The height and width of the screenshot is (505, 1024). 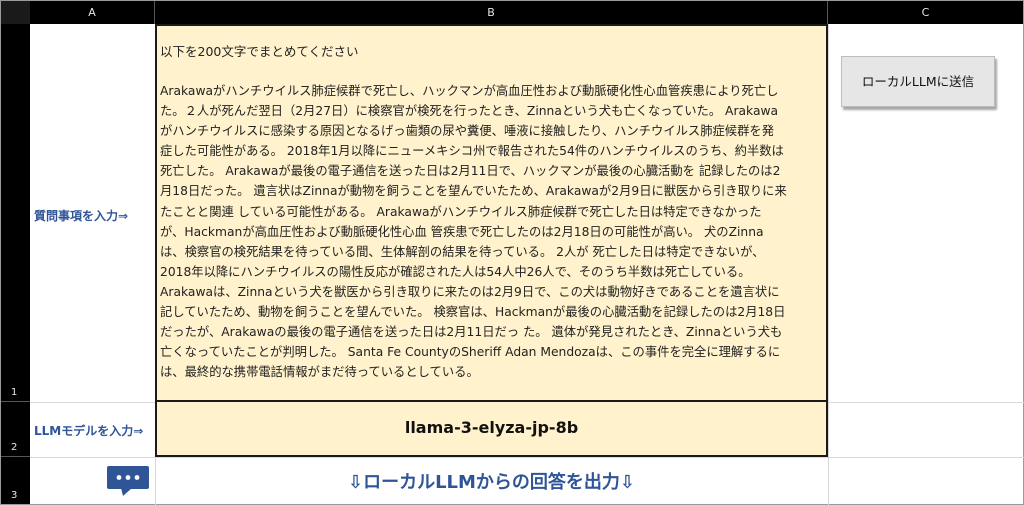 What do you see at coordinates (259, 51) in the screenshot?
I see `prompt-heading: 以下を200文字でまとめてください` at bounding box center [259, 51].